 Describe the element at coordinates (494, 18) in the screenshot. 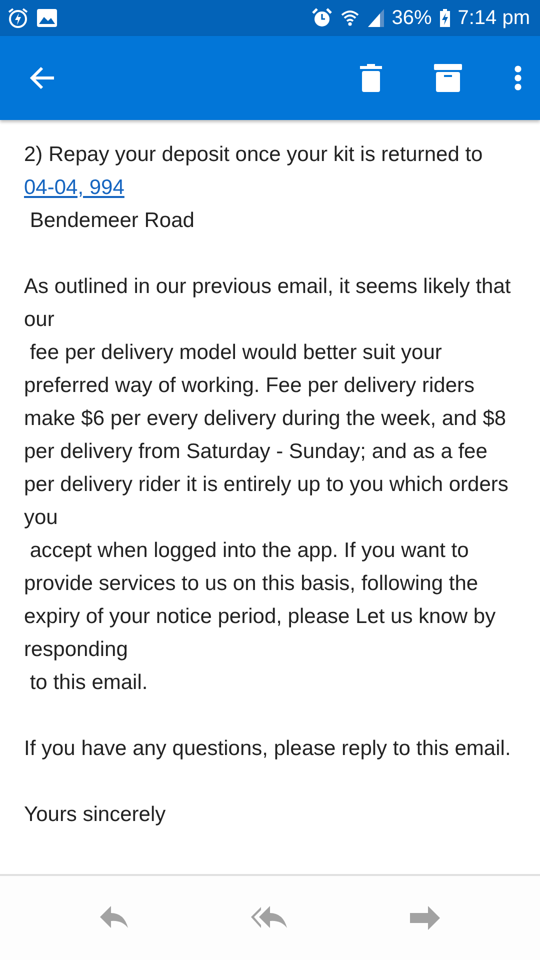

I see `clock-time: 7:14 pm` at that location.